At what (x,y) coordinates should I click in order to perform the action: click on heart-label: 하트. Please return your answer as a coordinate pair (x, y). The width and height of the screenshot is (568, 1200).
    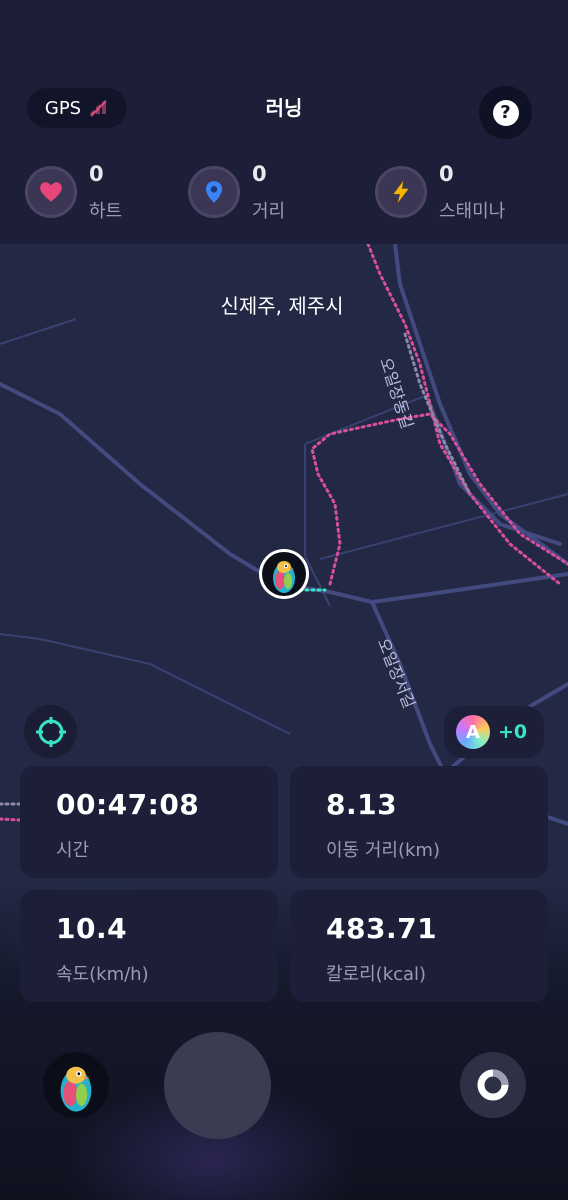
    Looking at the image, I should click on (106, 211).